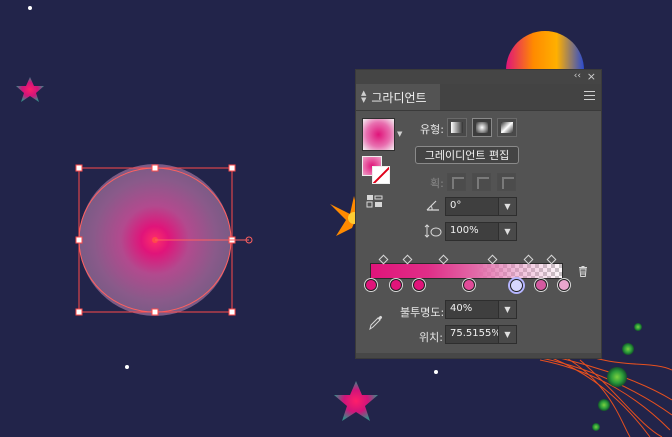 This screenshot has height=437, width=672. What do you see at coordinates (30, 89) in the screenshot?
I see `star-shape-left` at bounding box center [30, 89].